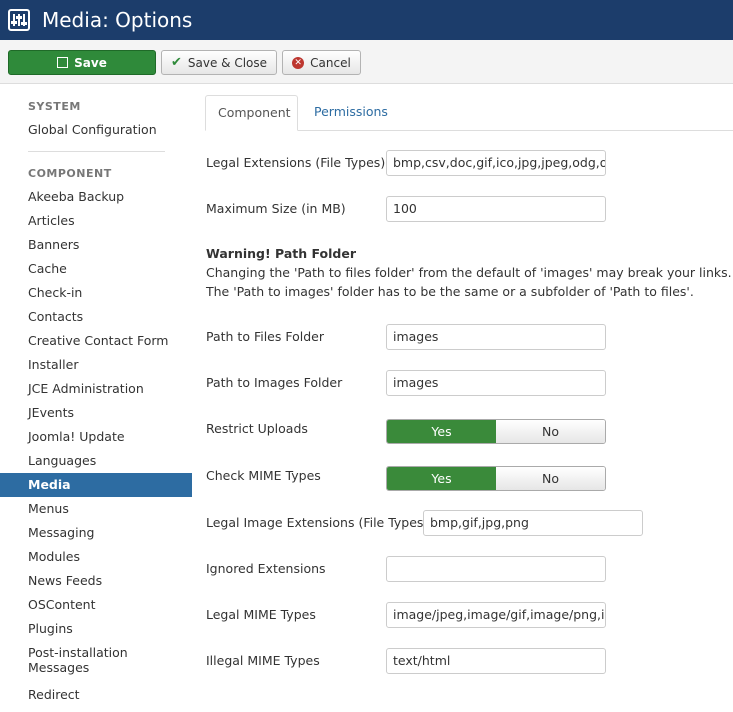  I want to click on page-title: Media: Options, so click(117, 20).